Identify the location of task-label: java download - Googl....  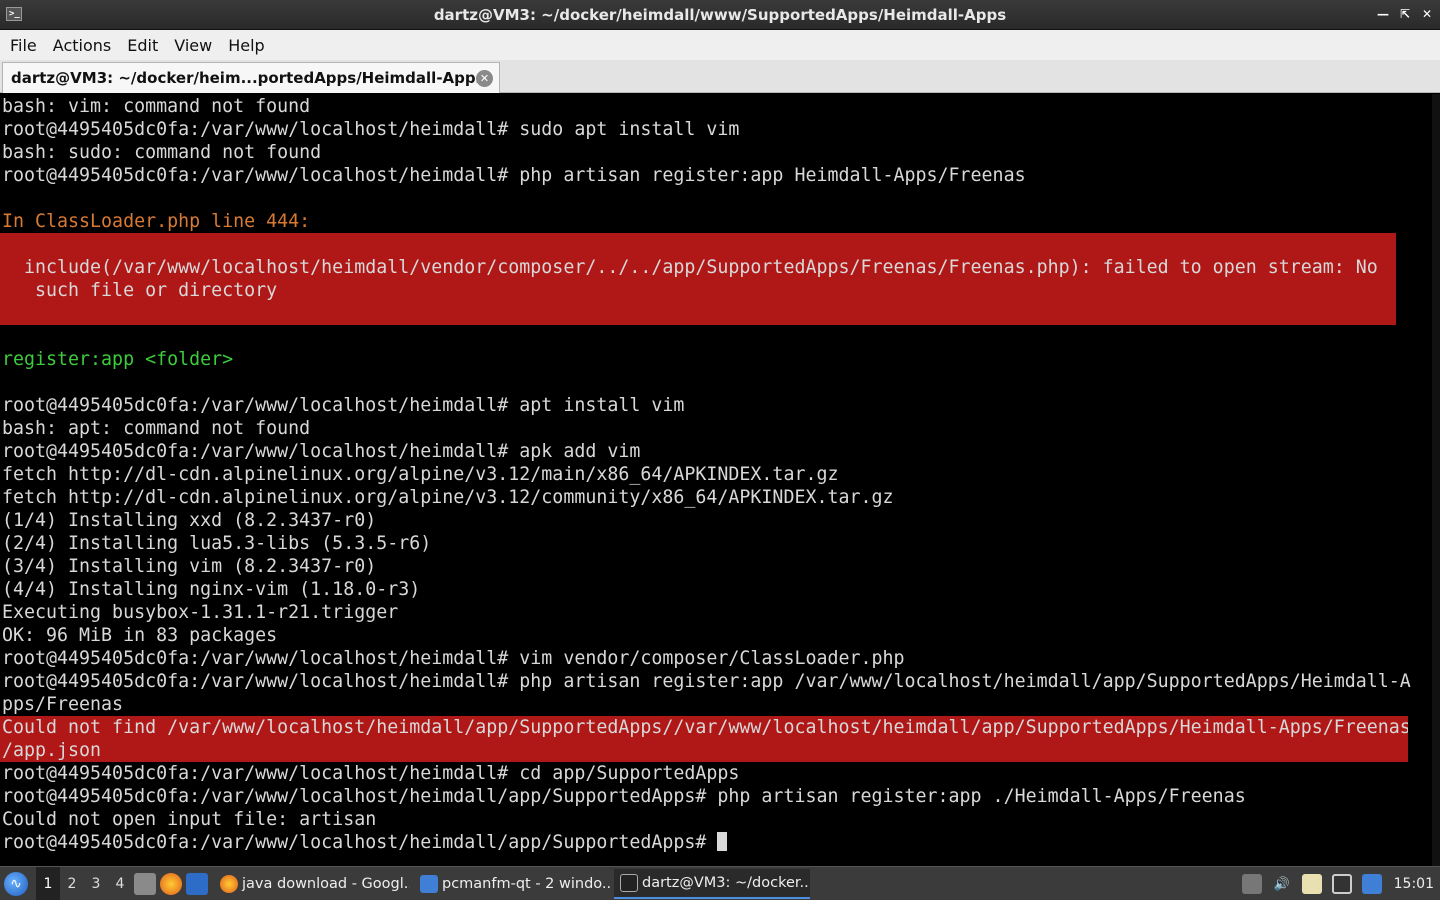
(326, 883).